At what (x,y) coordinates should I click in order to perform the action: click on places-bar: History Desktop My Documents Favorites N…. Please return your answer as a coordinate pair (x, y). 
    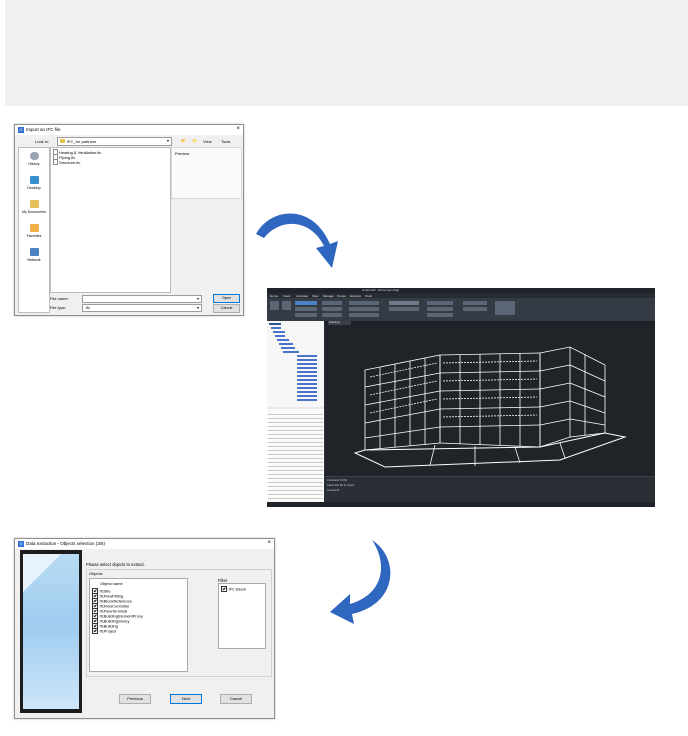
    Looking at the image, I should click on (34, 230).